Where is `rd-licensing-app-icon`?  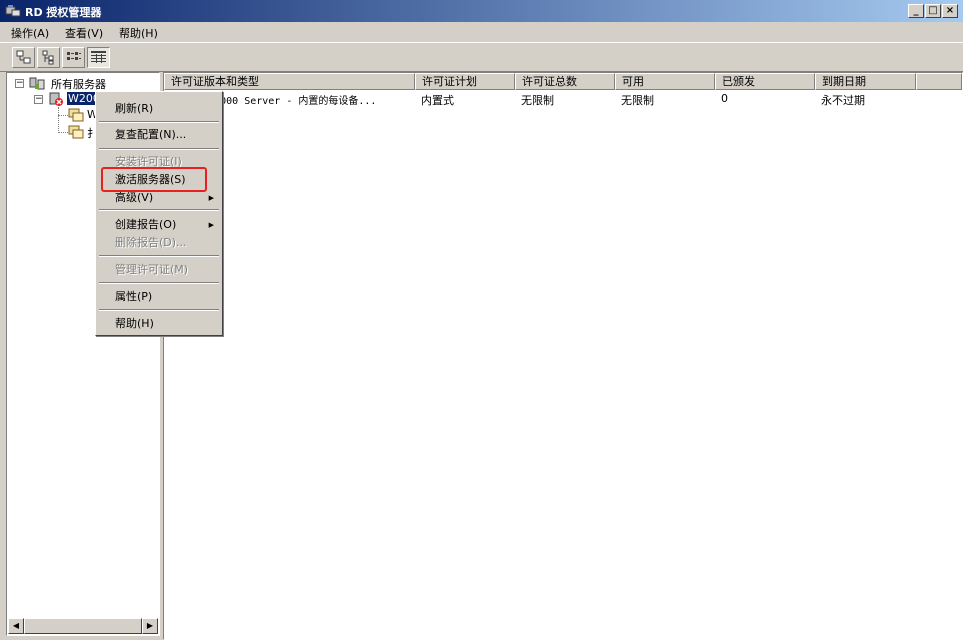
rd-licensing-app-icon is located at coordinates (13, 11).